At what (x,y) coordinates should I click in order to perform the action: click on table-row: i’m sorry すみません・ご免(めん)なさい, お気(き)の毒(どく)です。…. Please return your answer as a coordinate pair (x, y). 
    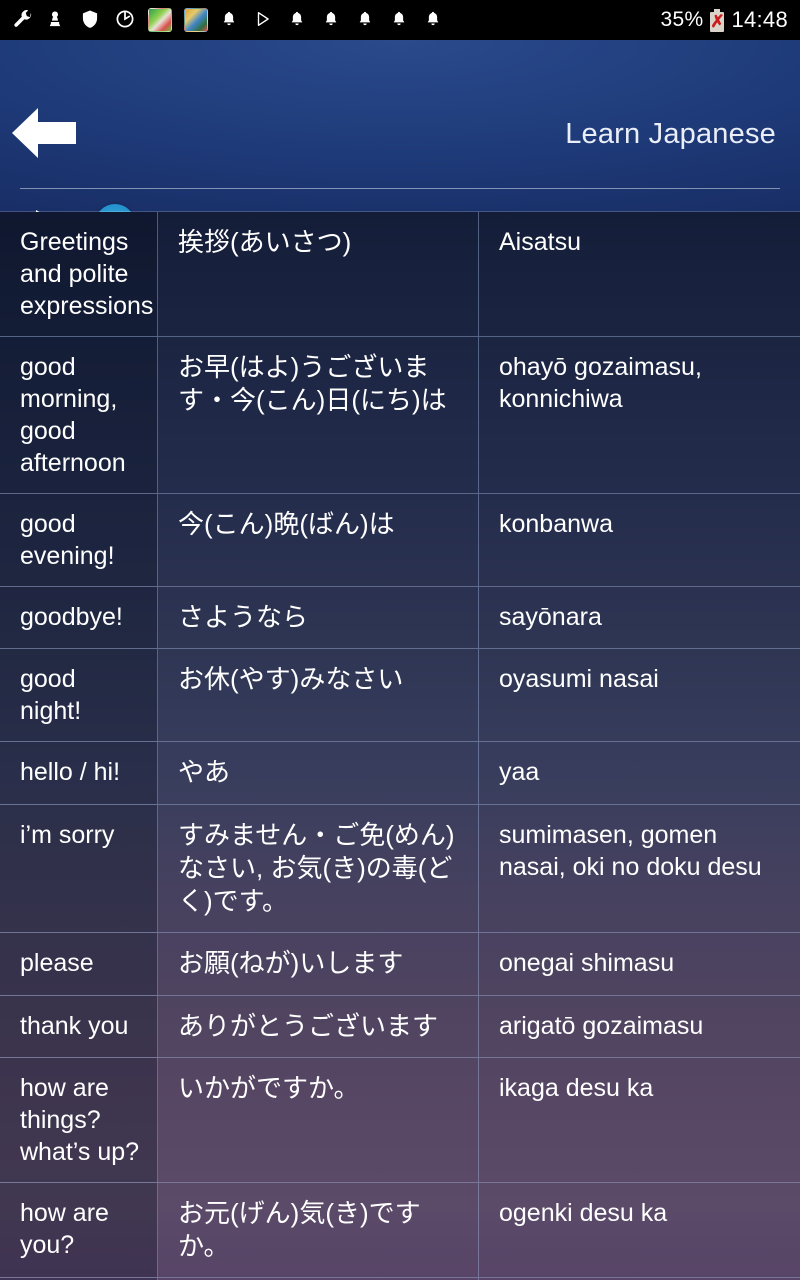
    Looking at the image, I should click on (400, 869).